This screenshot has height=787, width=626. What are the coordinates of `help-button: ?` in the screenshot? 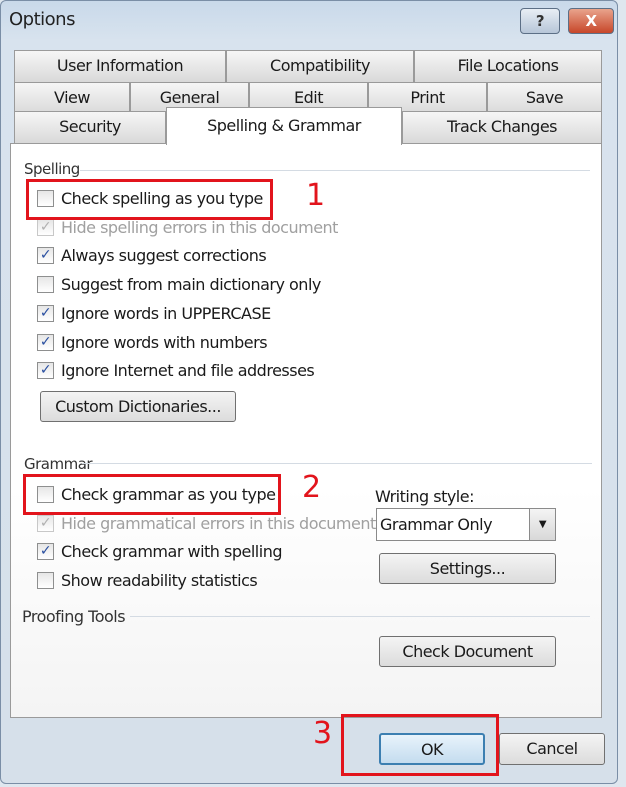 It's located at (540, 21).